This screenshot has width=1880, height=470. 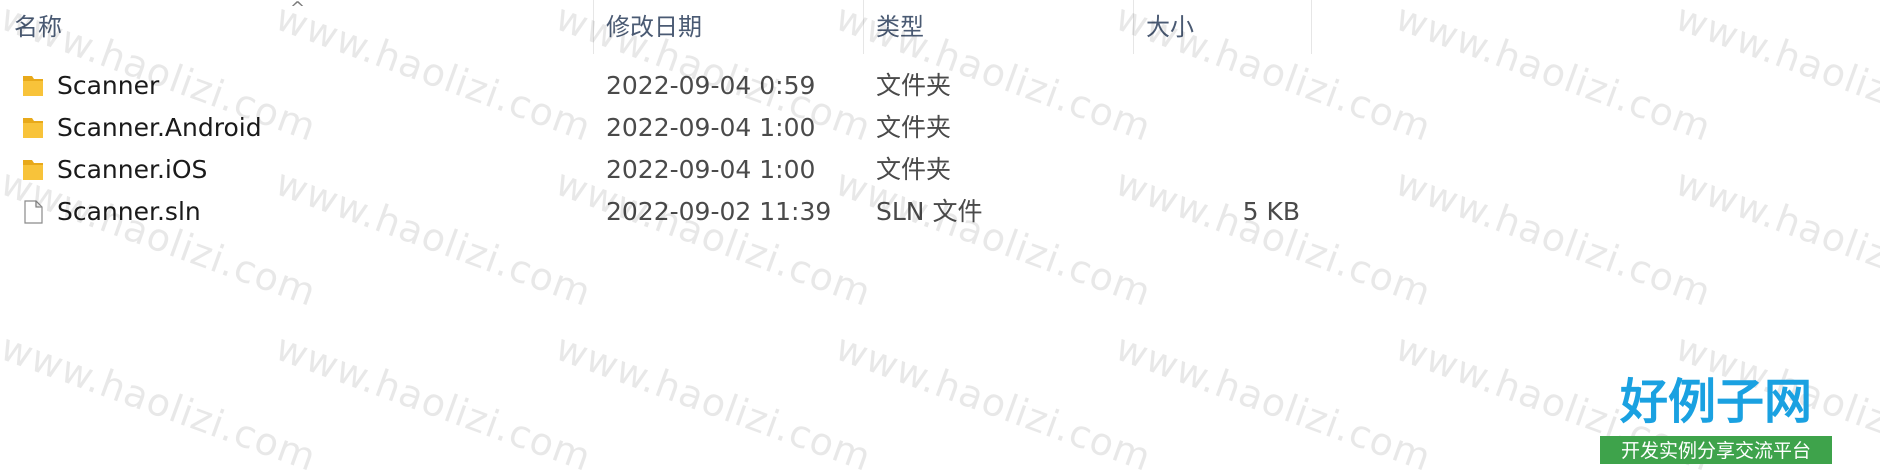 I want to click on file-row: Scanner 2022-09-04 0:59 文件夹, so click(x=660, y=86).